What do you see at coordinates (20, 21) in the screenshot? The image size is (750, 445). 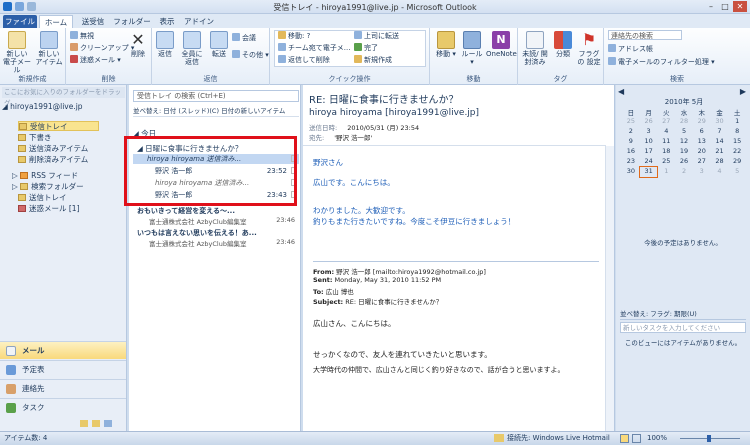 I see `tab-file: ファイル` at bounding box center [20, 21].